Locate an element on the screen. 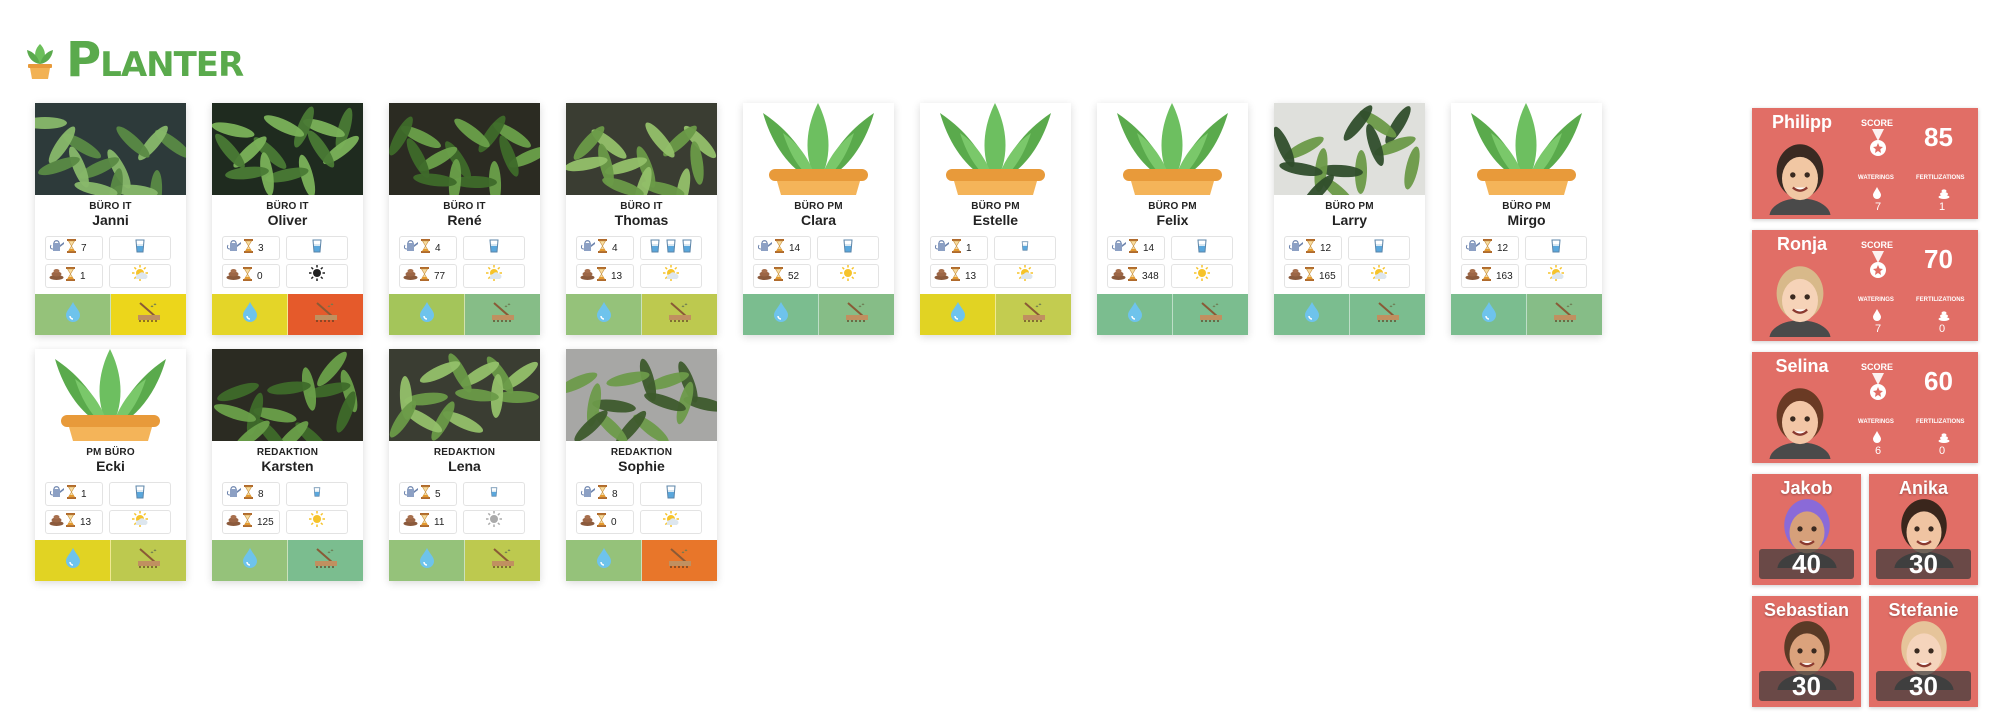 This screenshot has width=2000, height=717. water-days: 1 is located at coordinates (84, 494).